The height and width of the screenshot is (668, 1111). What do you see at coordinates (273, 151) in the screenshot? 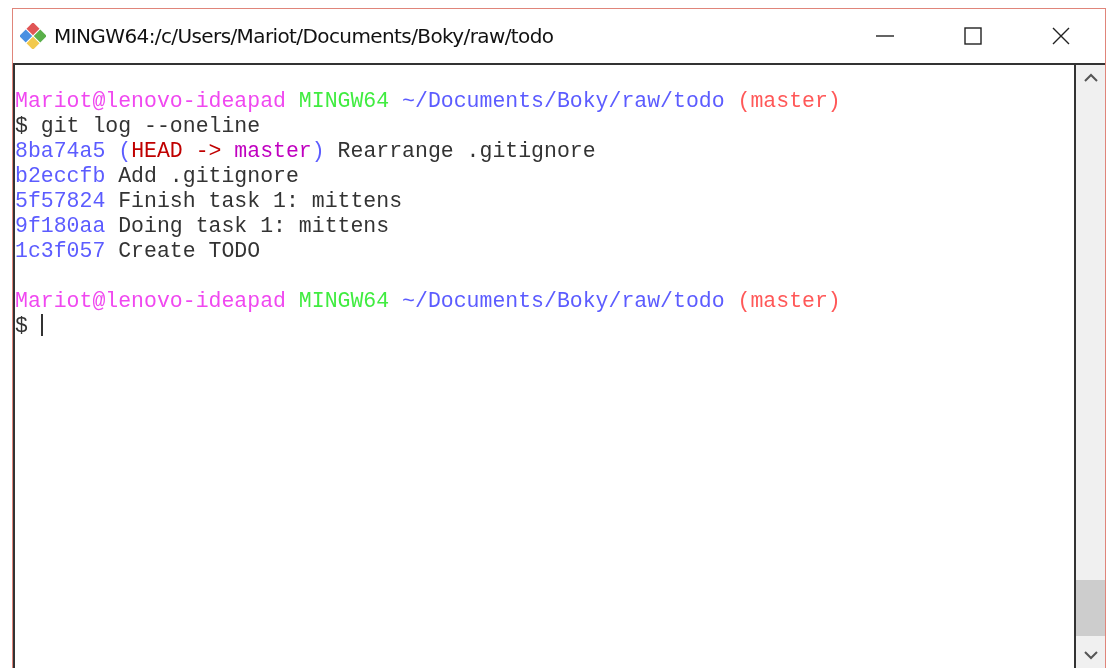
I see `terminal-text: master` at bounding box center [273, 151].